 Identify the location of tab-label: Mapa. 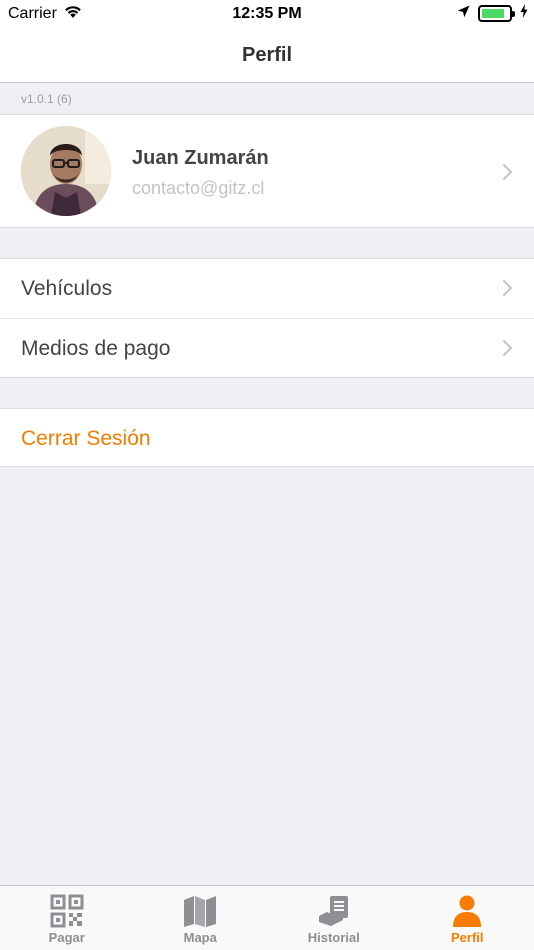
(200, 937).